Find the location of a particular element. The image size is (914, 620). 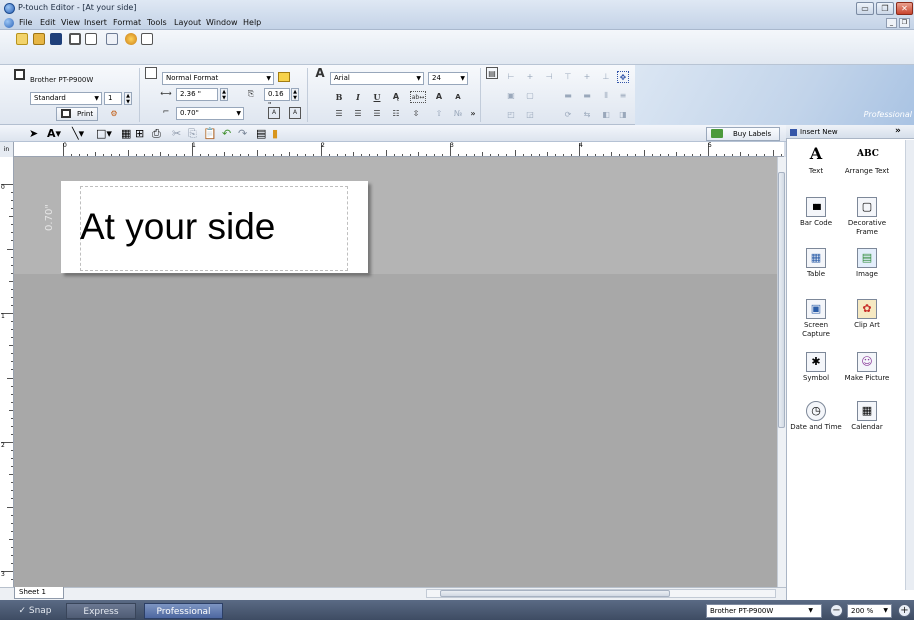

align-center-icon: ☰ is located at coordinates (358, 114).